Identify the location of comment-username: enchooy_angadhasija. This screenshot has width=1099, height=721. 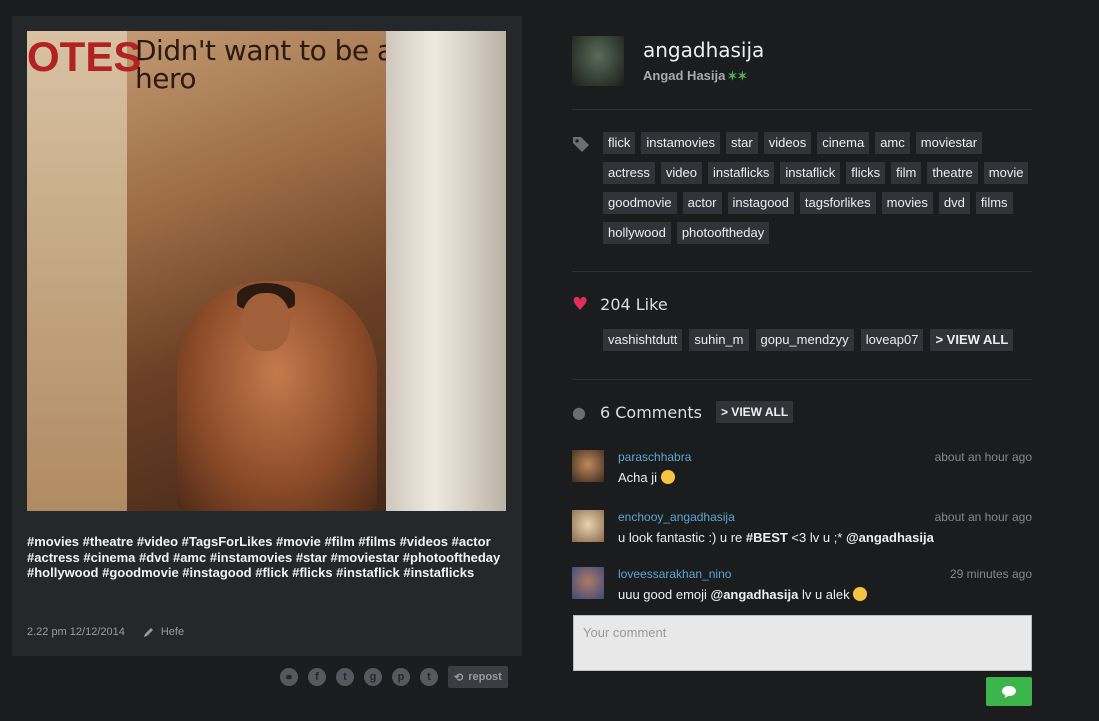
(676, 517).